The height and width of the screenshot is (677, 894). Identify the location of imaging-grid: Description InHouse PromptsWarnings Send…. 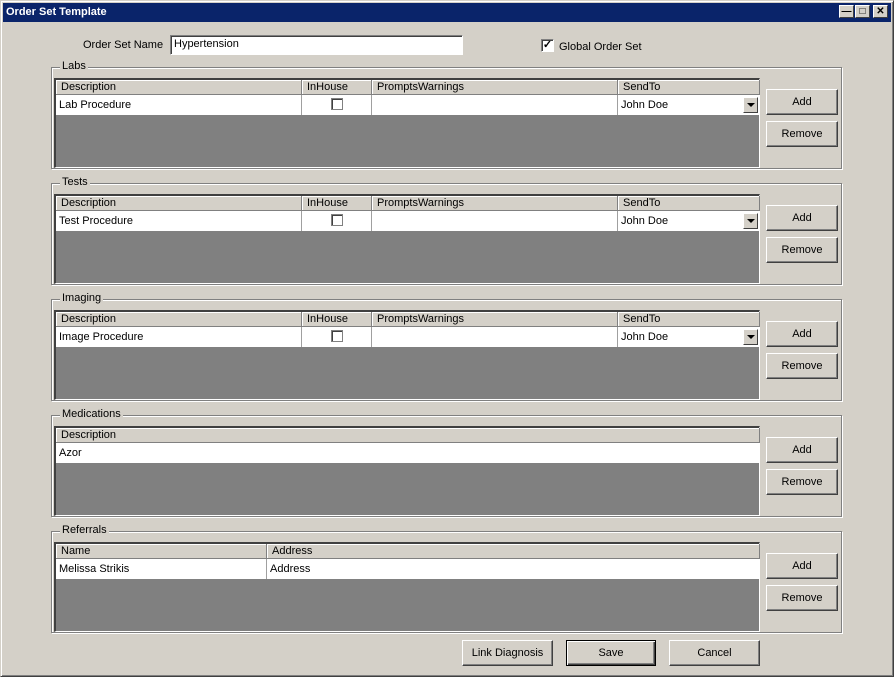
(407, 355).